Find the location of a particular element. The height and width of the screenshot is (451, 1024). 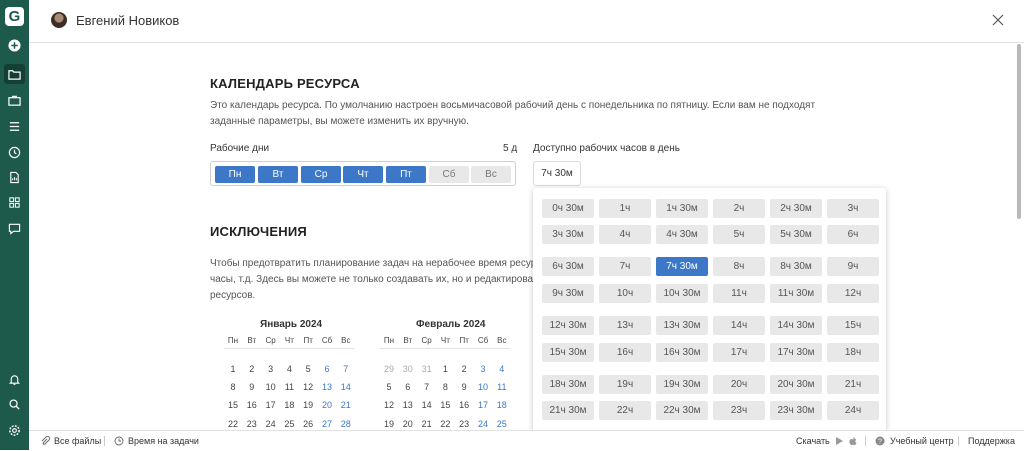

hours-option: 13ч is located at coordinates (625, 325).